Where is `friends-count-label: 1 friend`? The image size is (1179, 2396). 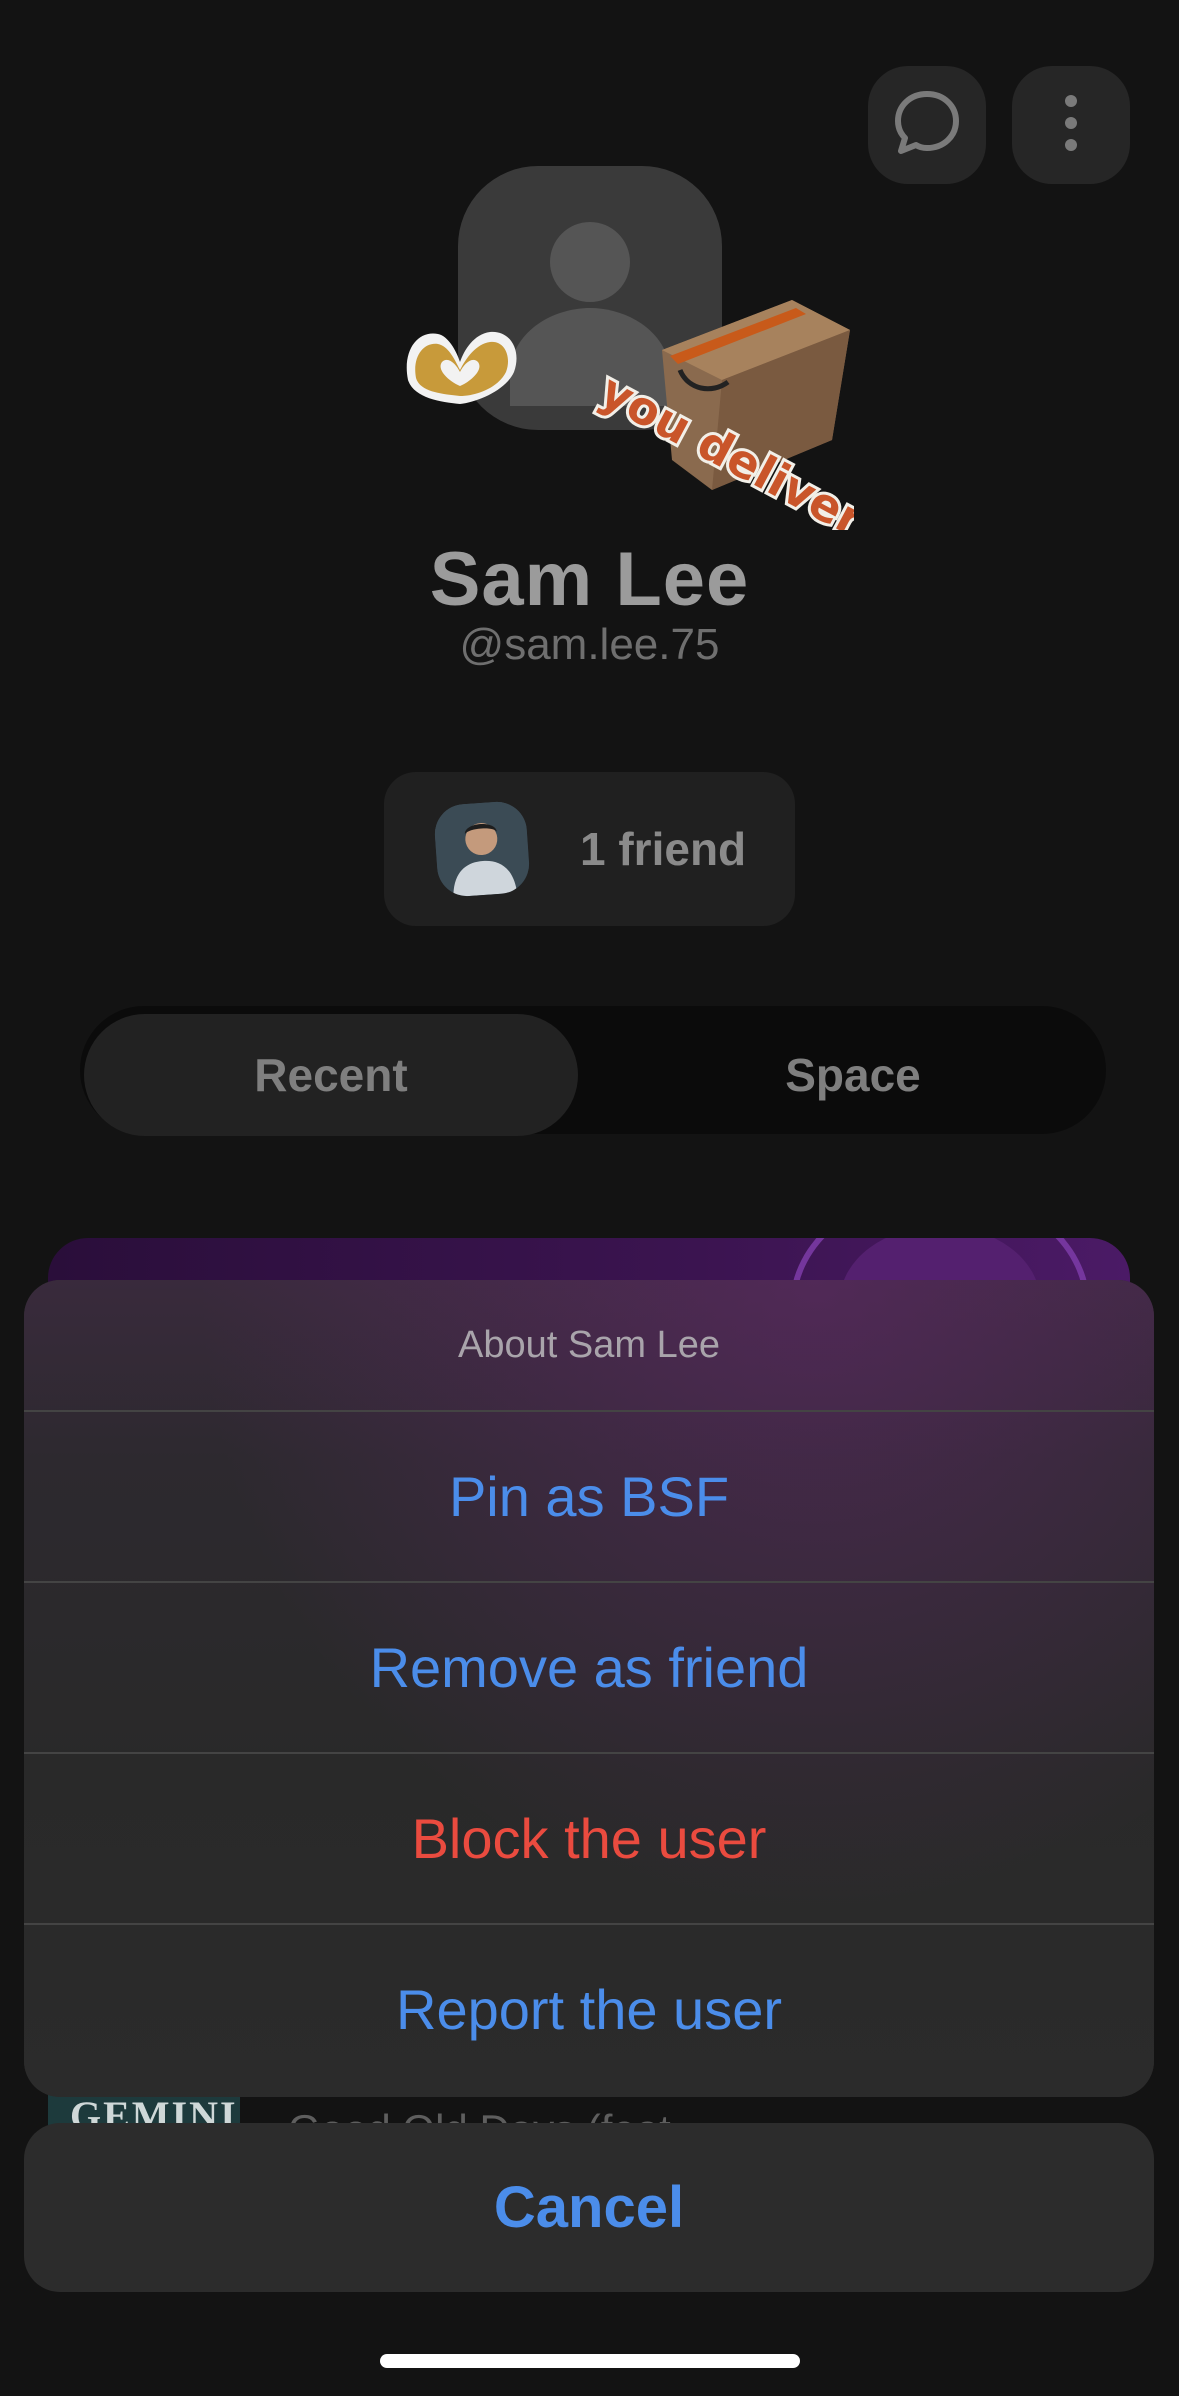 friends-count-label: 1 friend is located at coordinates (663, 849).